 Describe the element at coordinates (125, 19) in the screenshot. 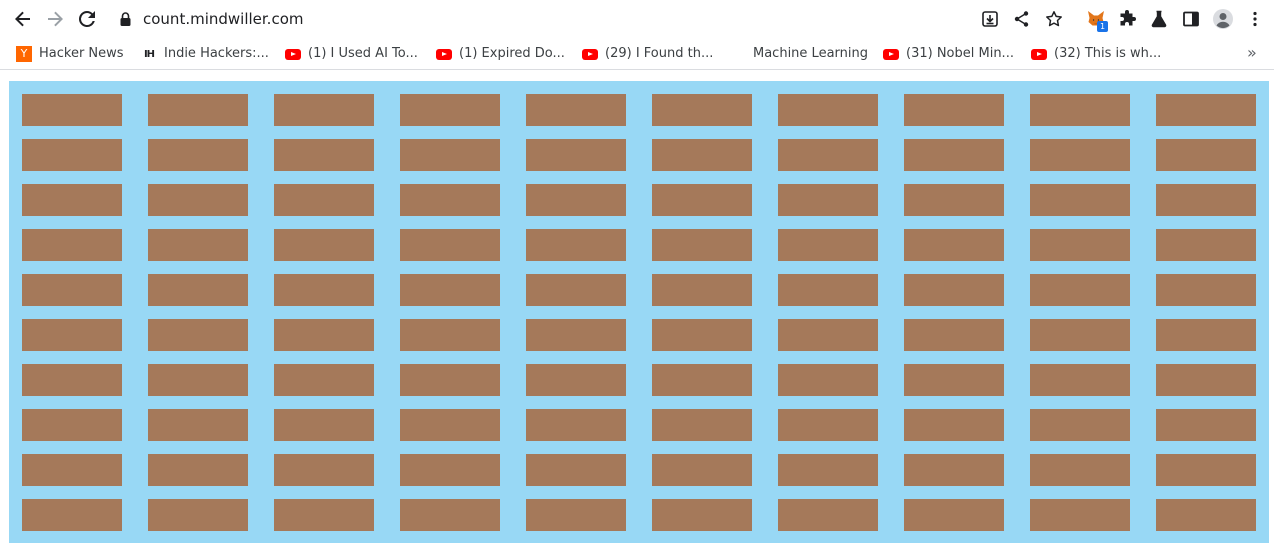

I see `lock-icon` at that location.